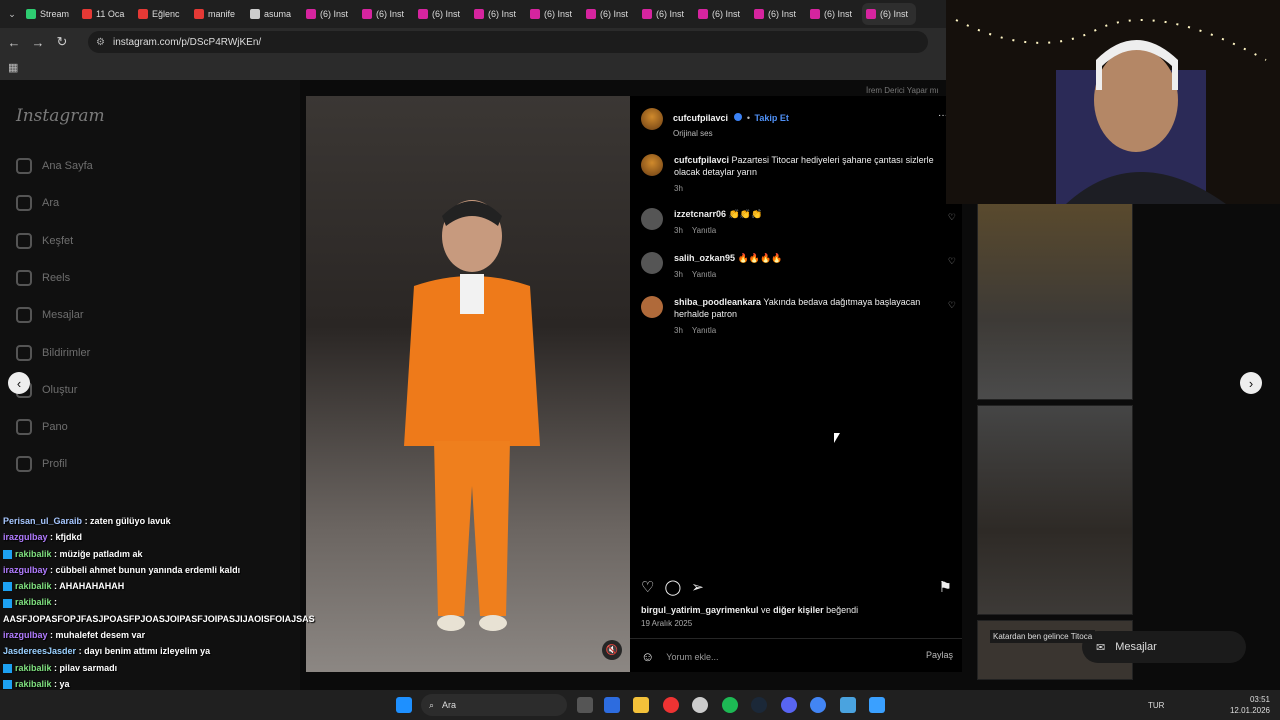 The width and height of the screenshot is (1280, 720). What do you see at coordinates (161, 14) in the screenshot?
I see `browser-tab: Eğlenc` at bounding box center [161, 14].